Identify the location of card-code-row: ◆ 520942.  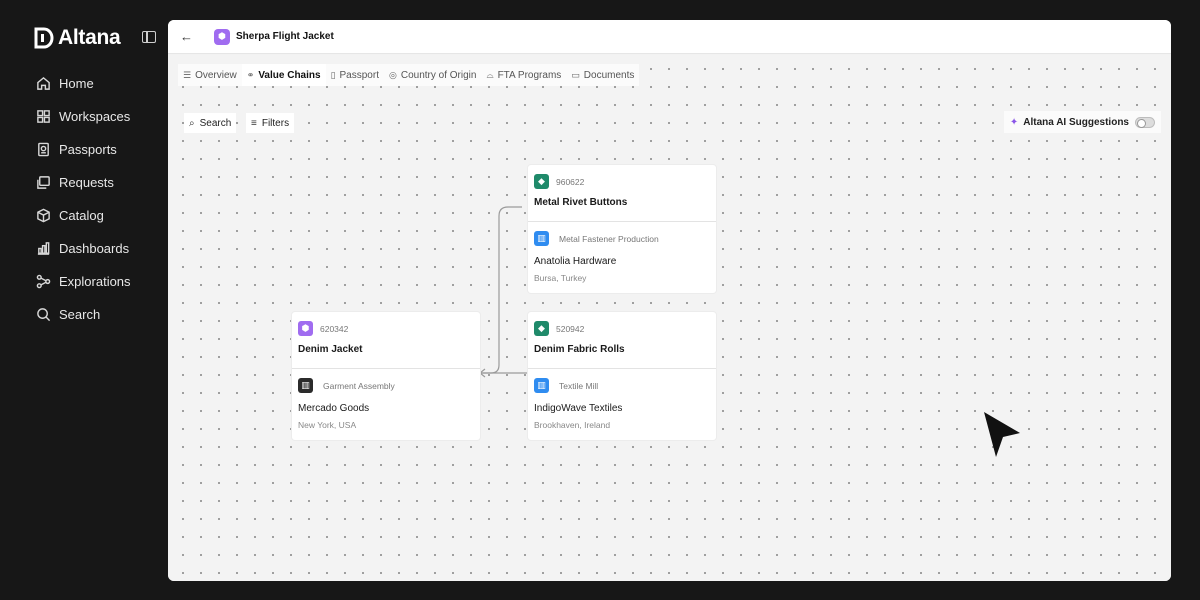
(559, 328).